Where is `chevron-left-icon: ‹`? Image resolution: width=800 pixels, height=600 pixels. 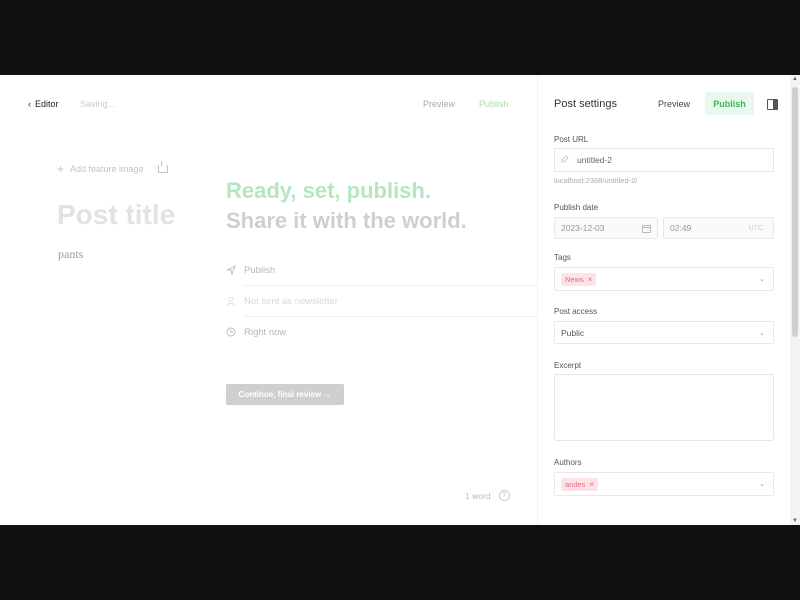
chevron-left-icon: ‹ is located at coordinates (29, 104).